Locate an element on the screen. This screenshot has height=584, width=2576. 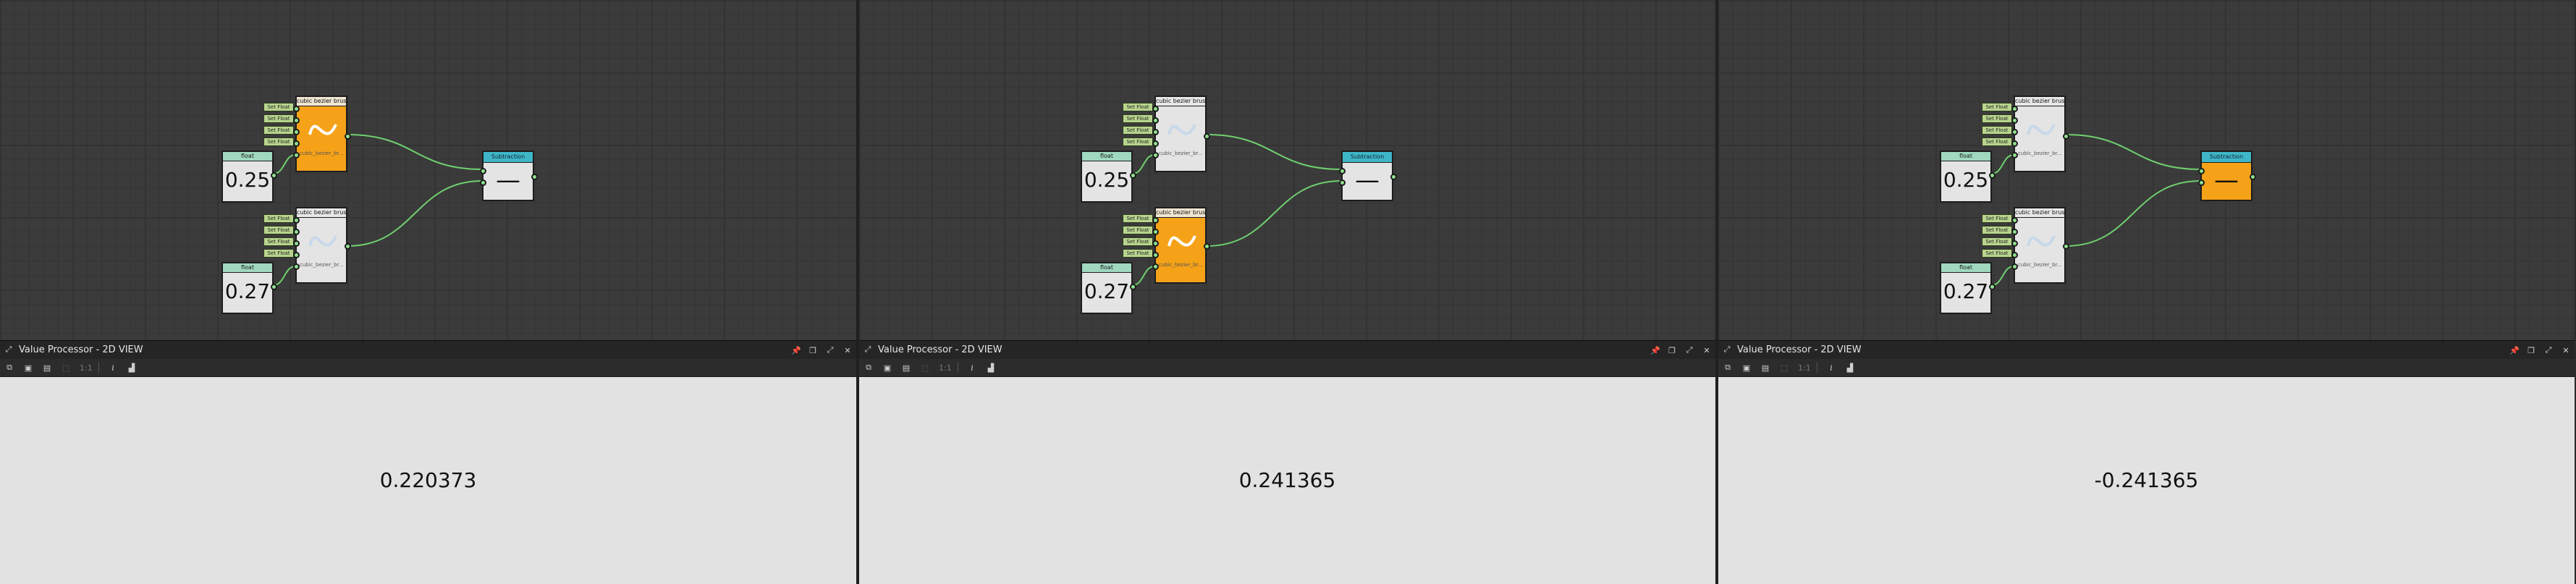
panel-divider is located at coordinates (857, 292).